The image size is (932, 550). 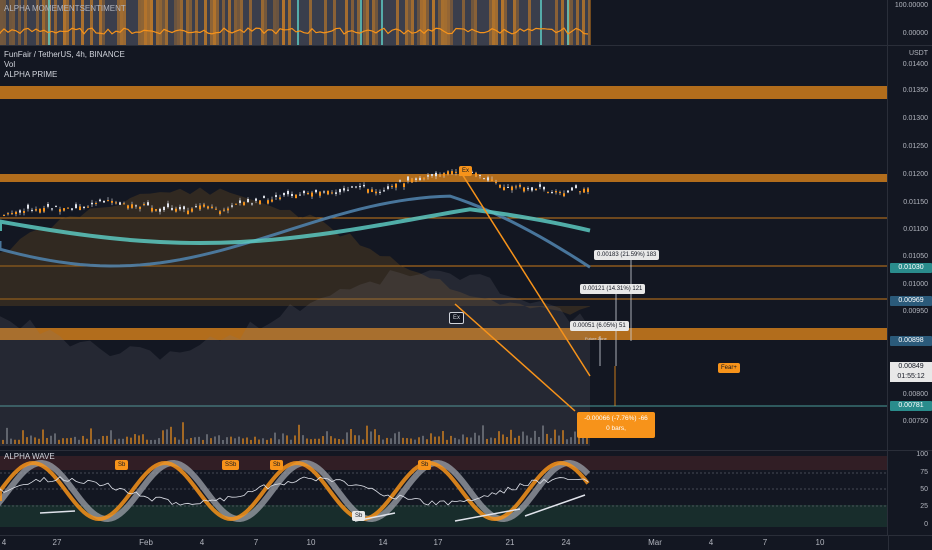 I want to click on time-label: 27, so click(x=57, y=542).